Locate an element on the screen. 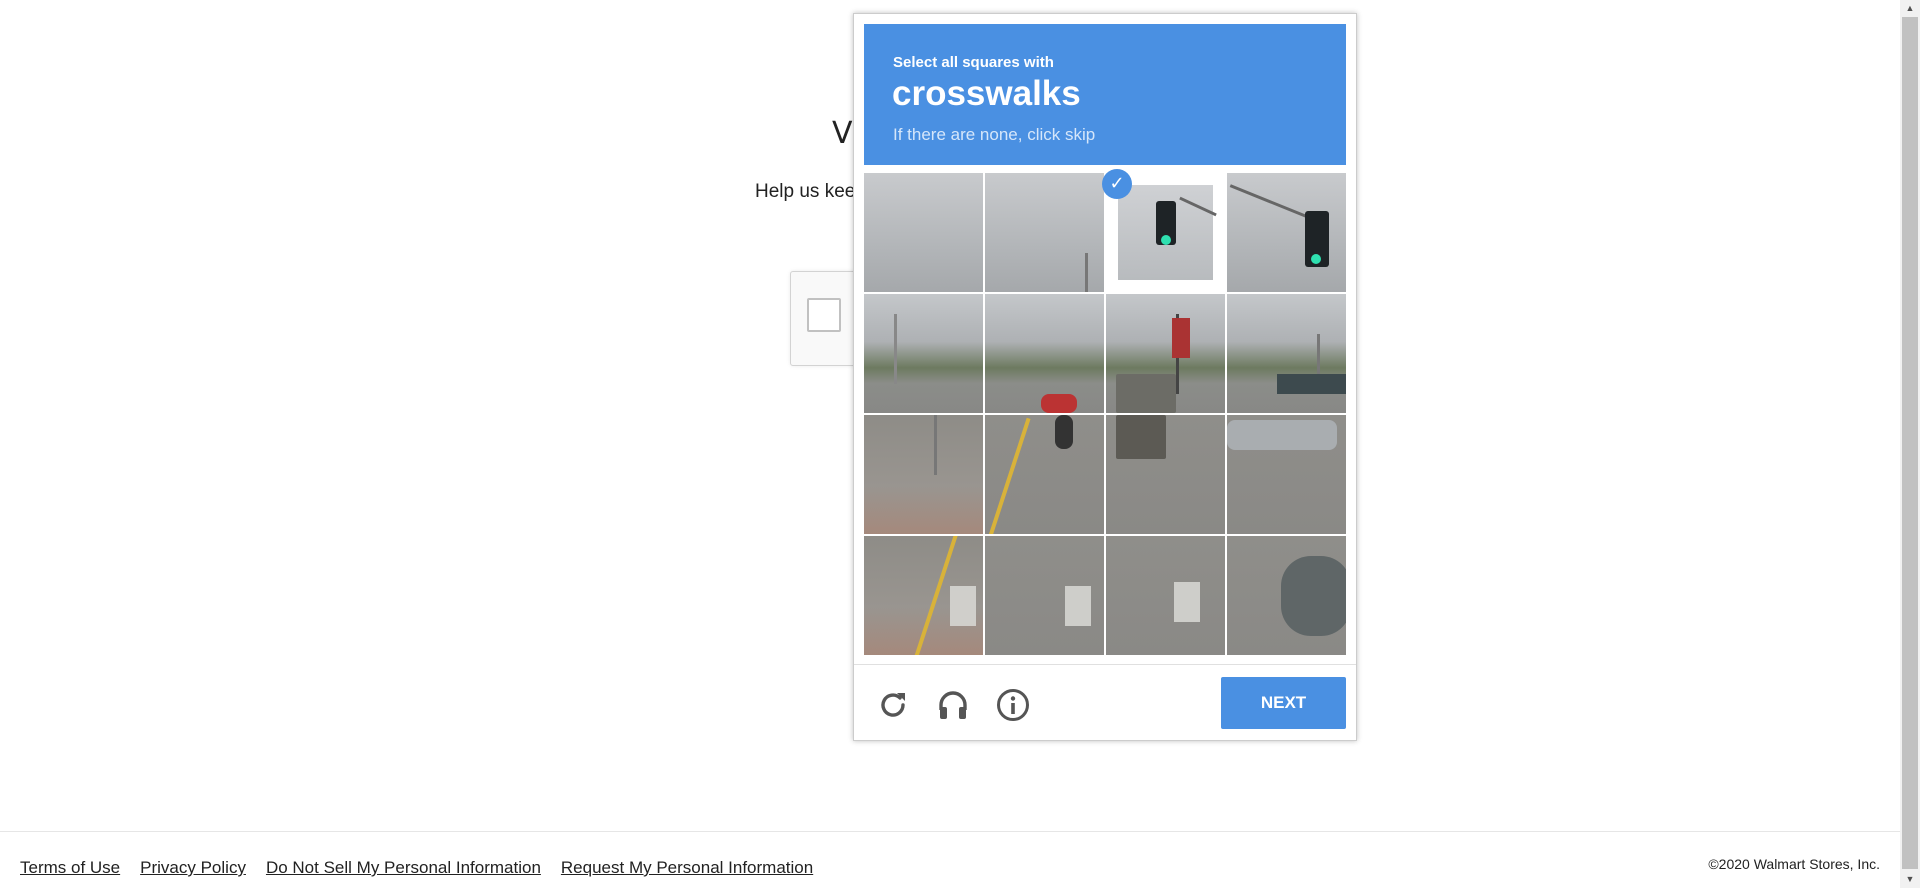  footer-link-privacy: Privacy Policy is located at coordinates (193, 868).